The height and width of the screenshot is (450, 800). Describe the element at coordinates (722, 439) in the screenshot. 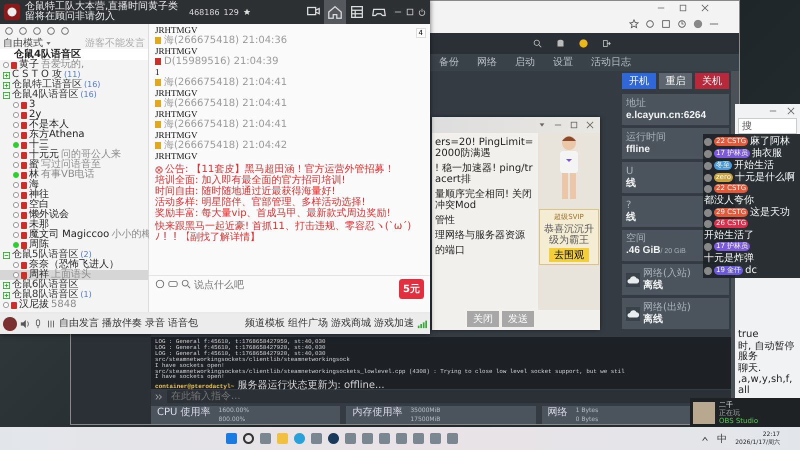

I see `input-method: 中` at that location.